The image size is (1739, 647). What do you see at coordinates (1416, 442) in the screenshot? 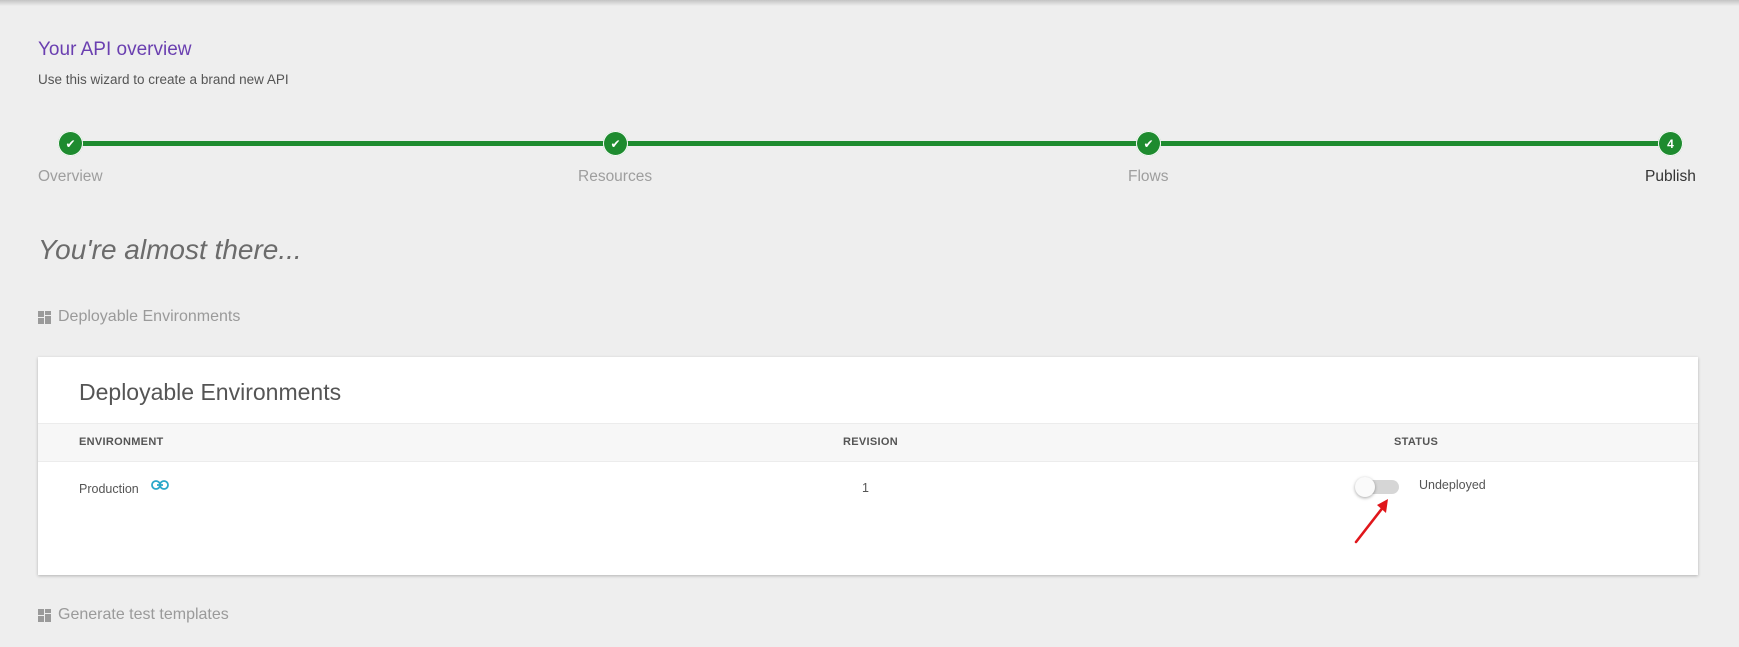
I see `column-header-status: STATUS` at bounding box center [1416, 442].